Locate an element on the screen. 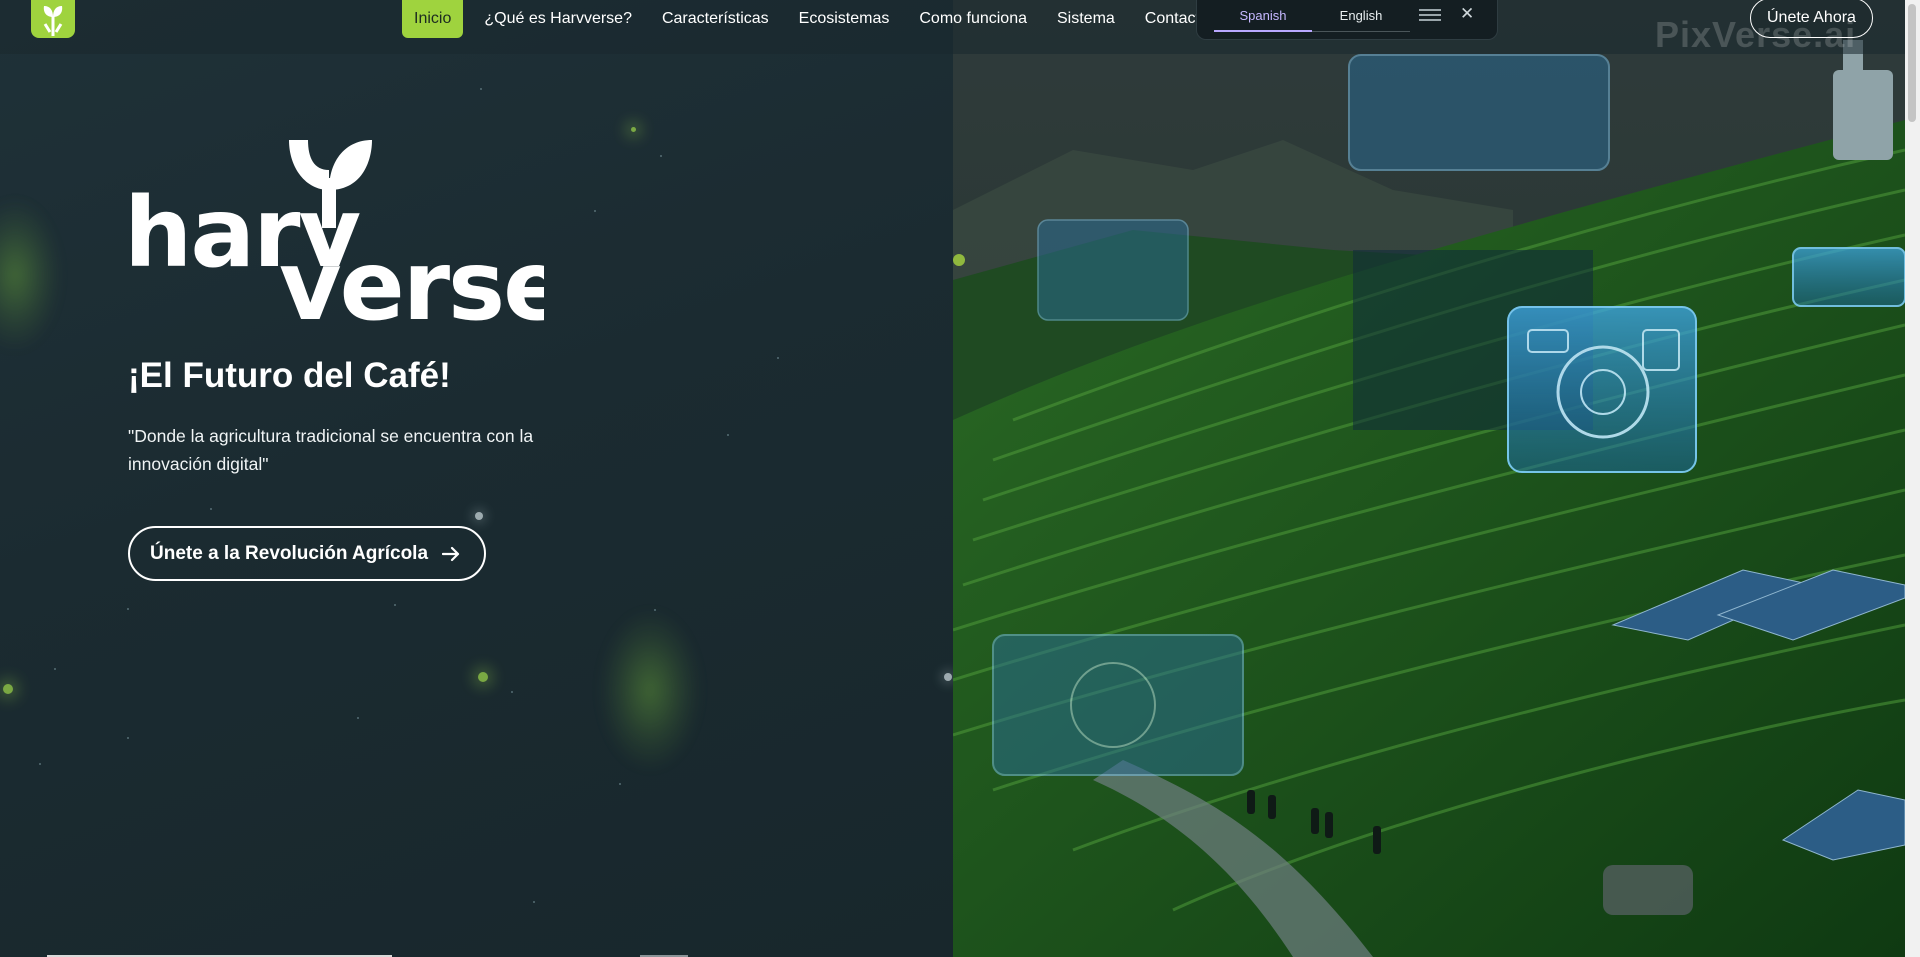  harvverse-logo: harv verse is located at coordinates (334, 231).